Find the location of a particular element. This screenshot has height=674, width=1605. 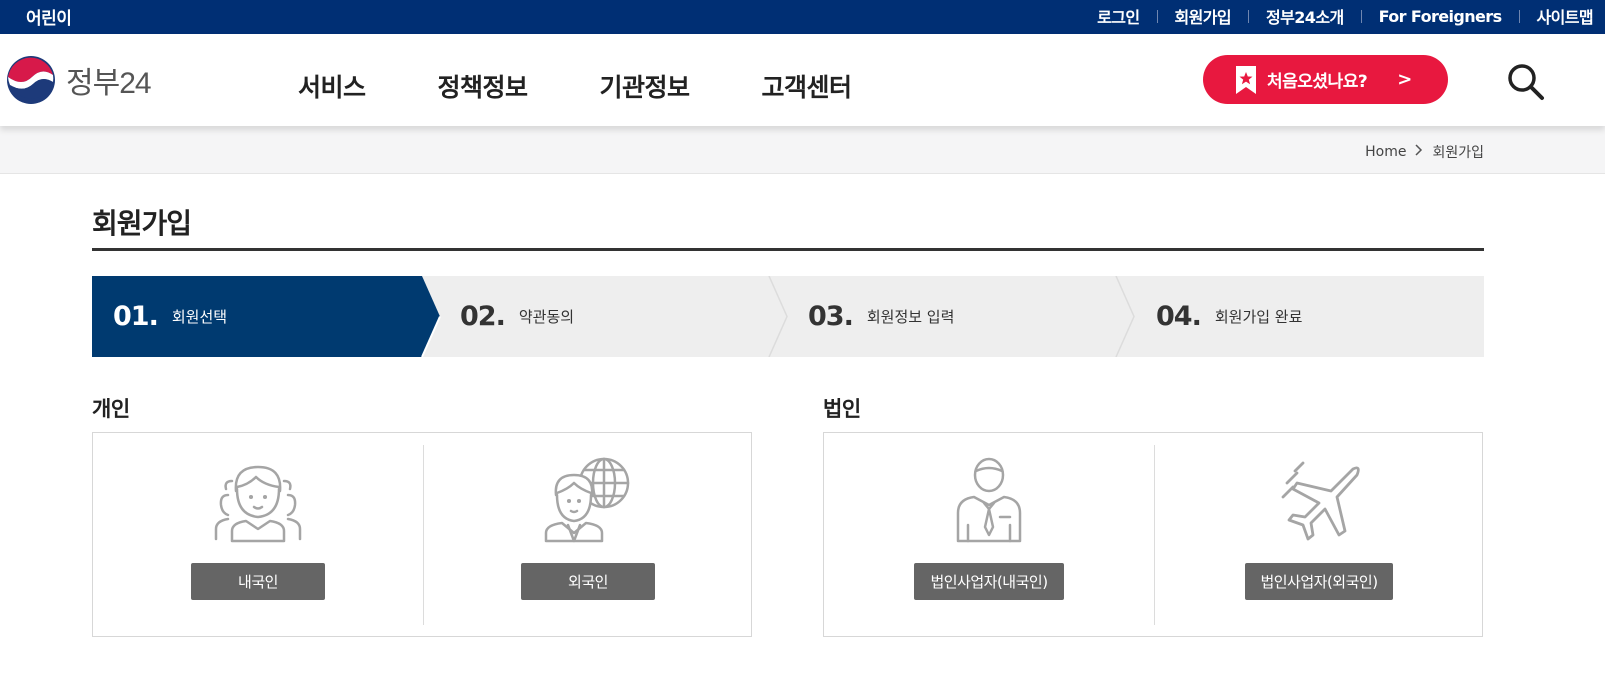

title-underline is located at coordinates (788, 249).